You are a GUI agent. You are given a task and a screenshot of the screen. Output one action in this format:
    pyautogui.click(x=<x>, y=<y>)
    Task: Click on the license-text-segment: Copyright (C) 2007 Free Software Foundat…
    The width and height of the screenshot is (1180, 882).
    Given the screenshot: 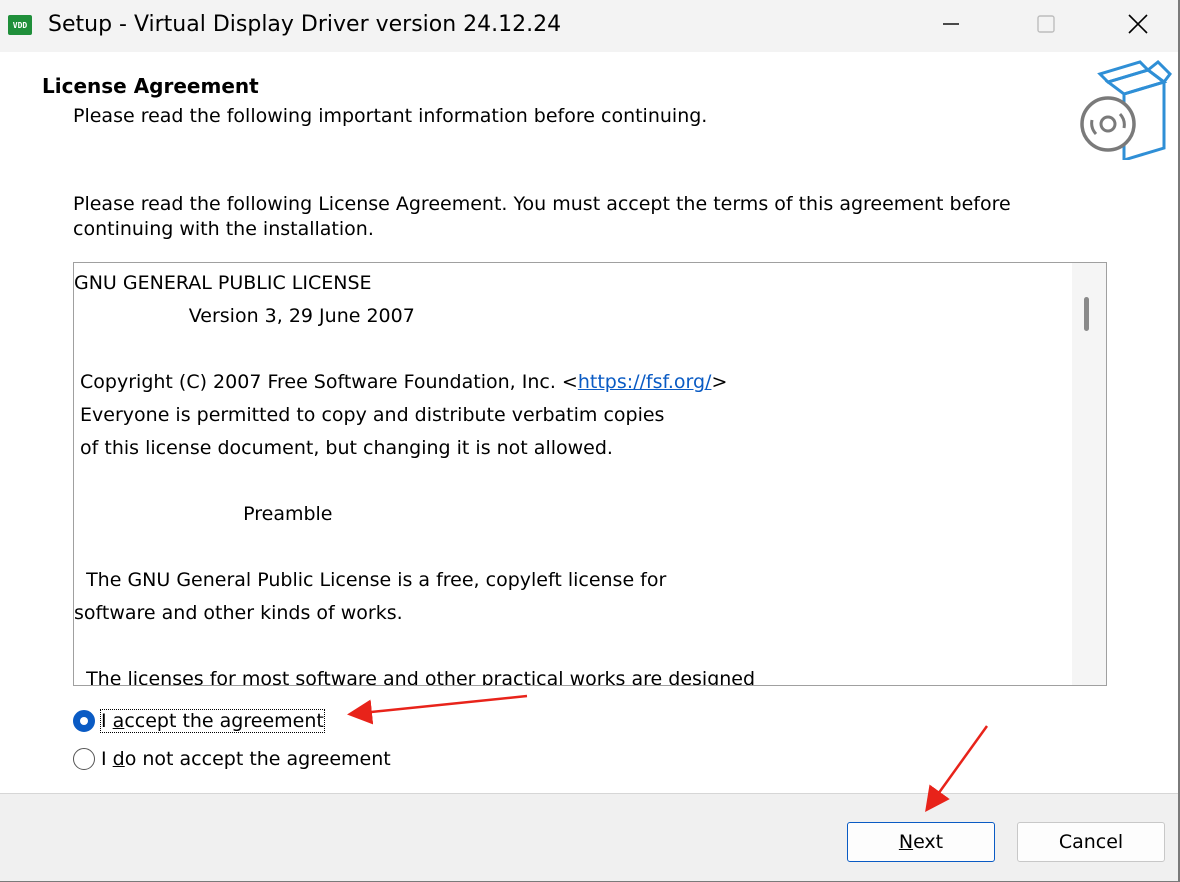 What is the action you would take?
    pyautogui.click(x=326, y=382)
    